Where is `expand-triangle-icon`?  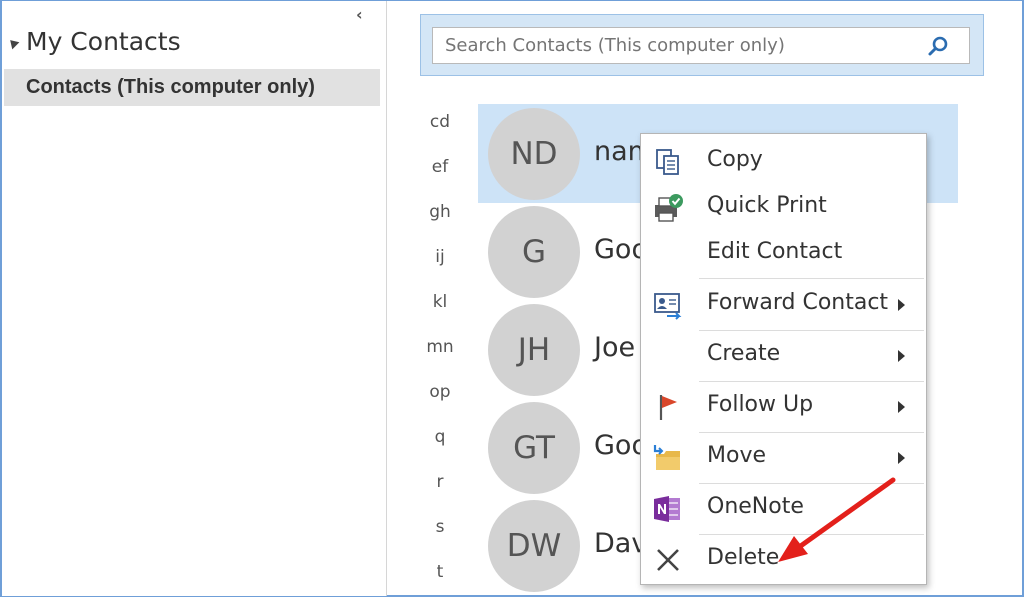 expand-triangle-icon is located at coordinates (13, 42).